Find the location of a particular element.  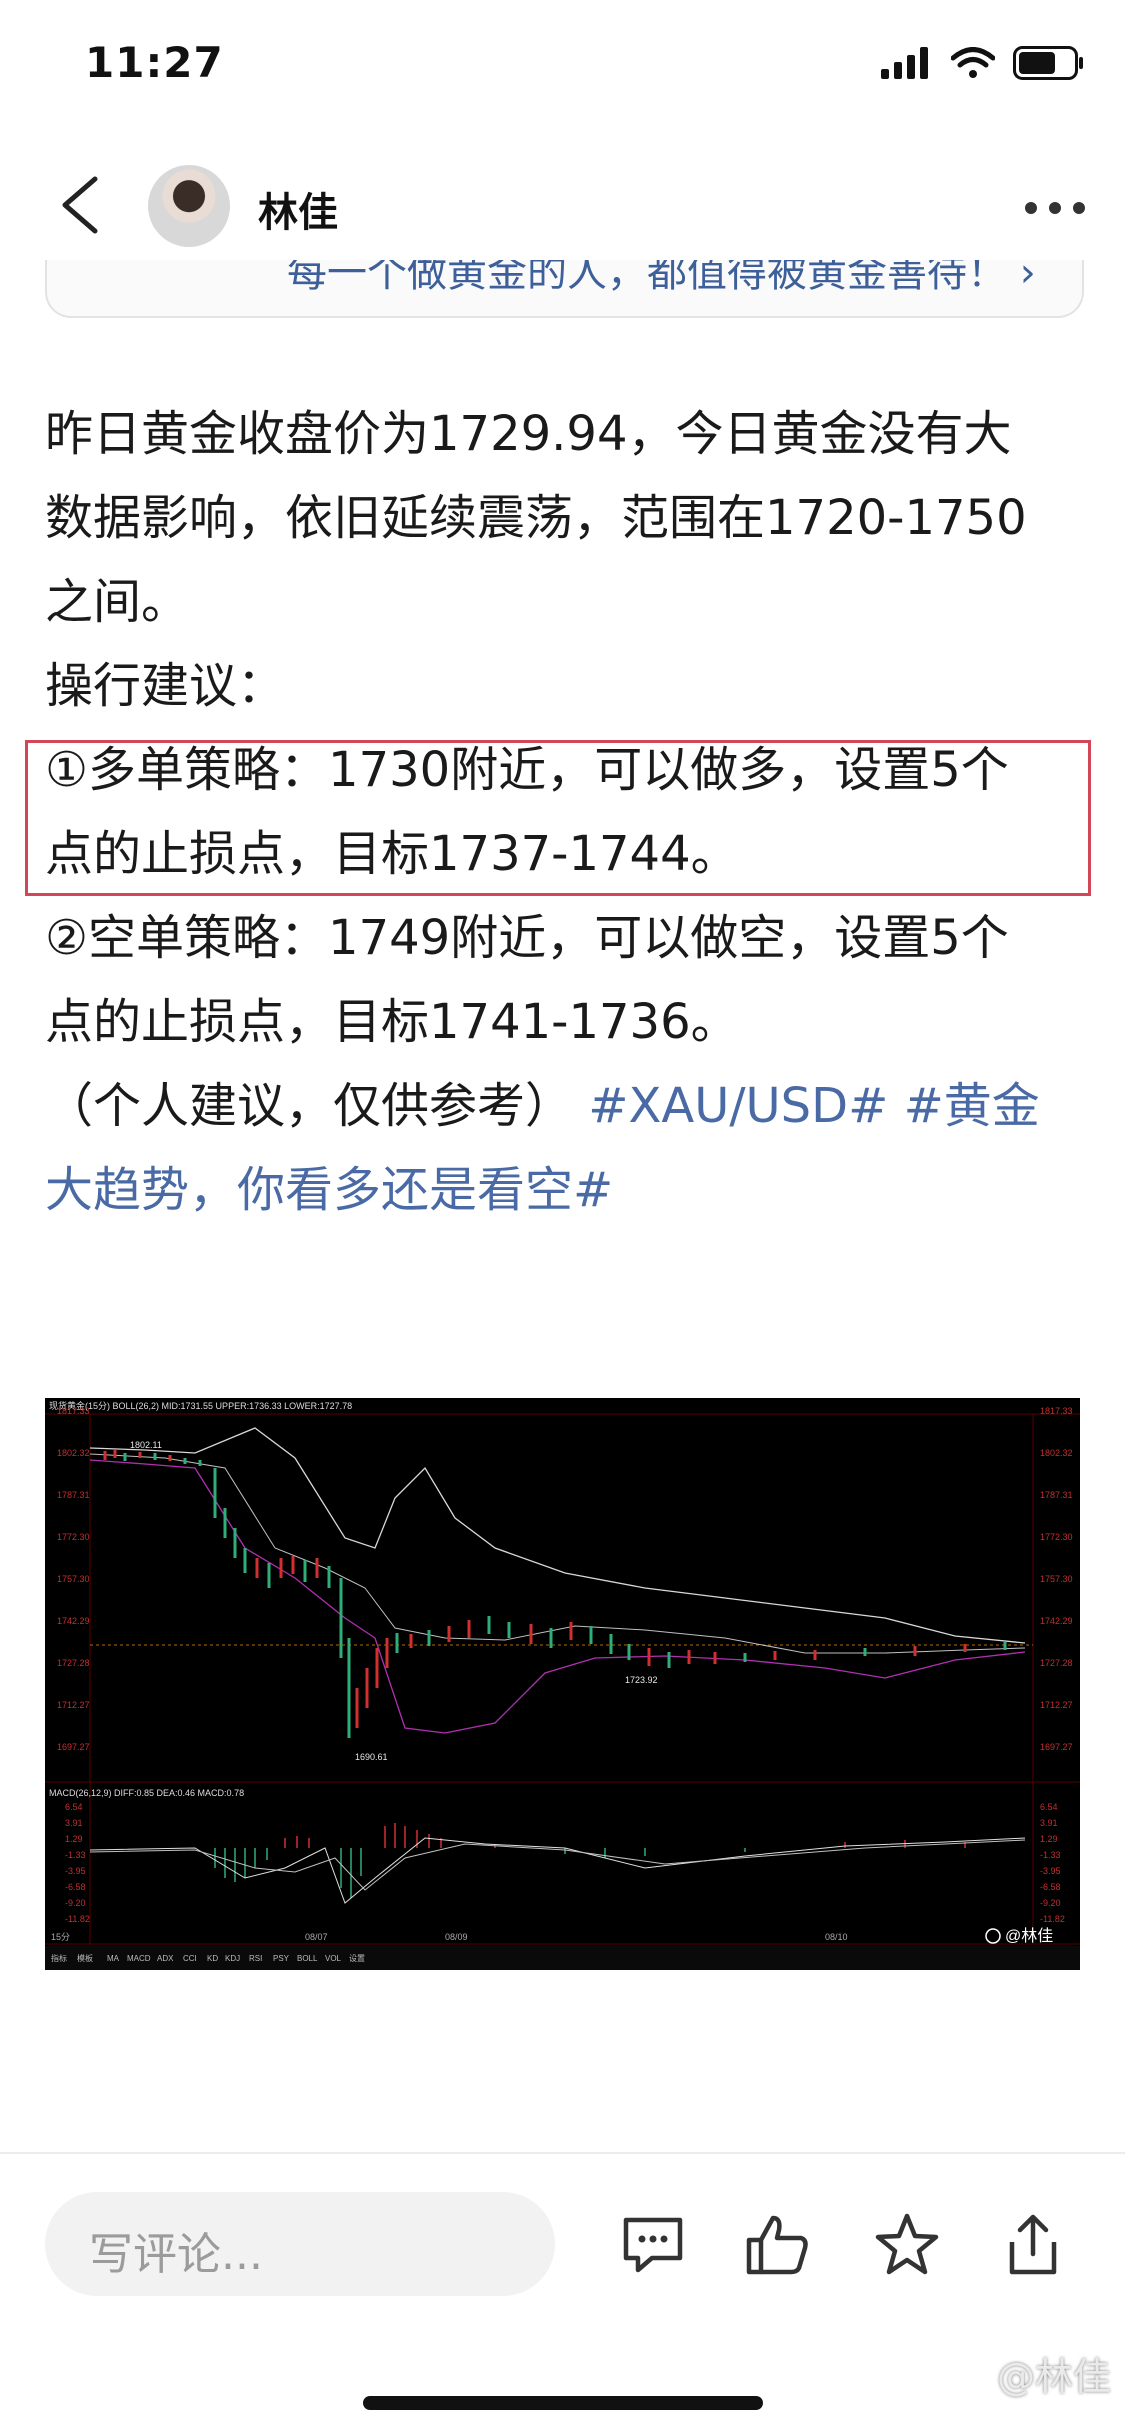

chart-tab: KD is located at coordinates (212, 1958).